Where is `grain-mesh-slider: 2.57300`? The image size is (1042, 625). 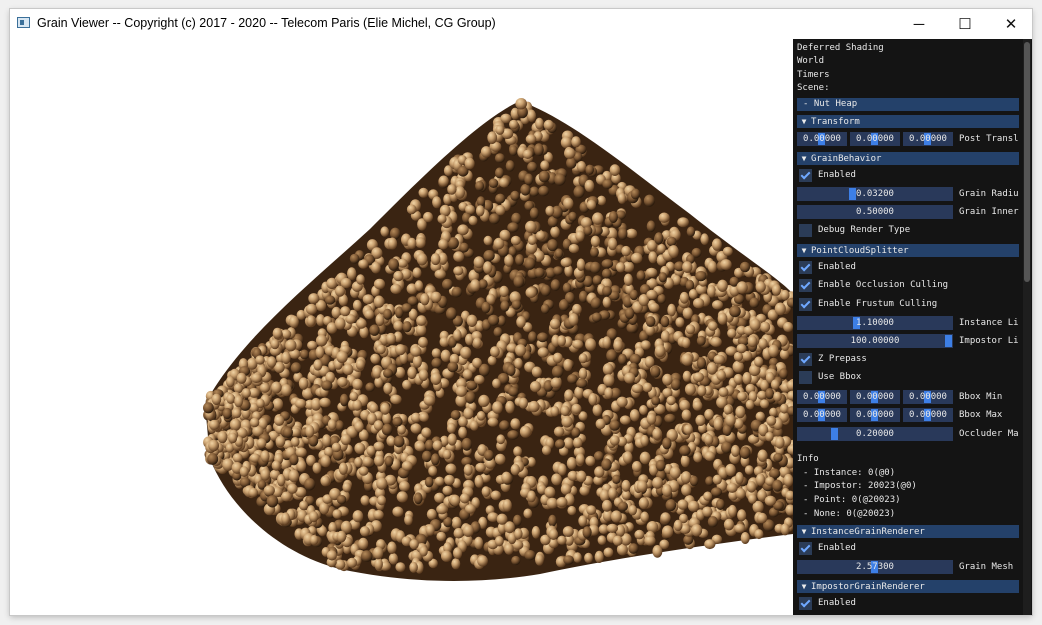
grain-mesh-slider: 2.57300 is located at coordinates (875, 567).